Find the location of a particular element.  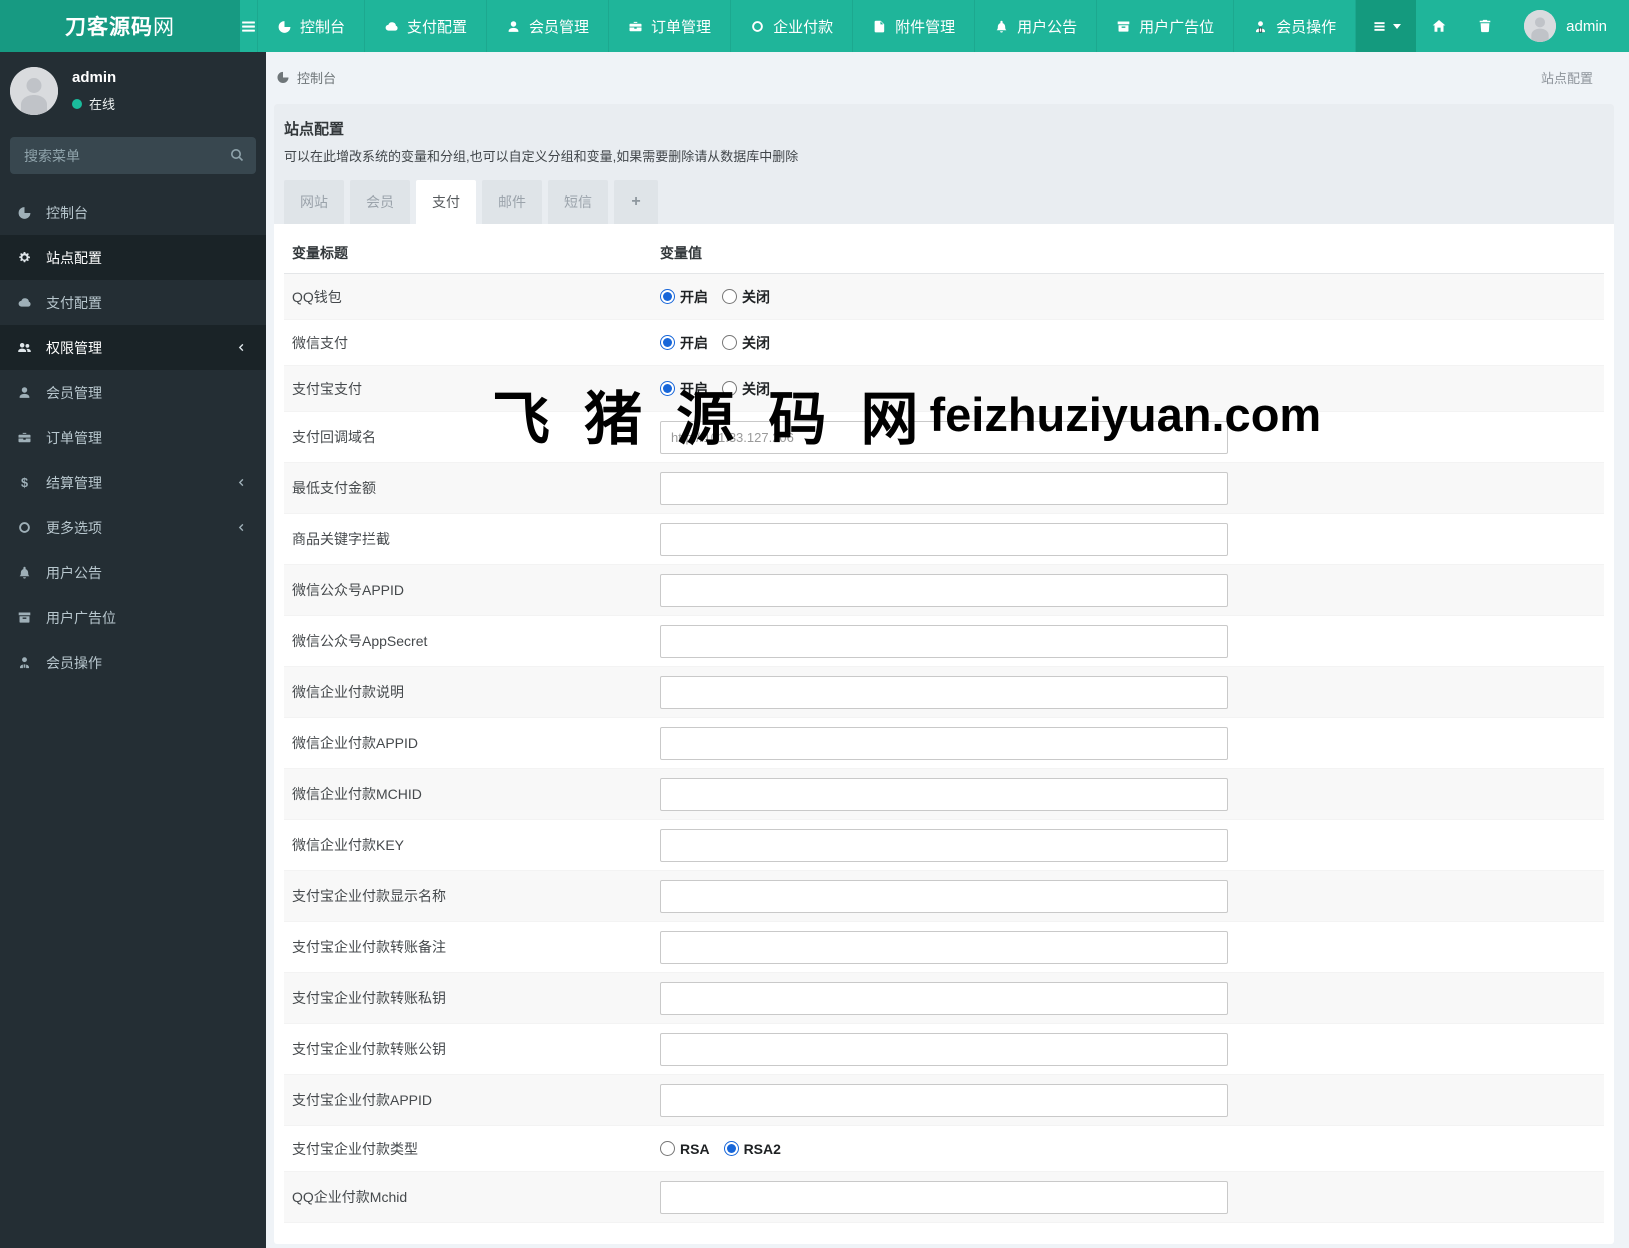

sidebar-item-0: 控制台 is located at coordinates (133, 212).